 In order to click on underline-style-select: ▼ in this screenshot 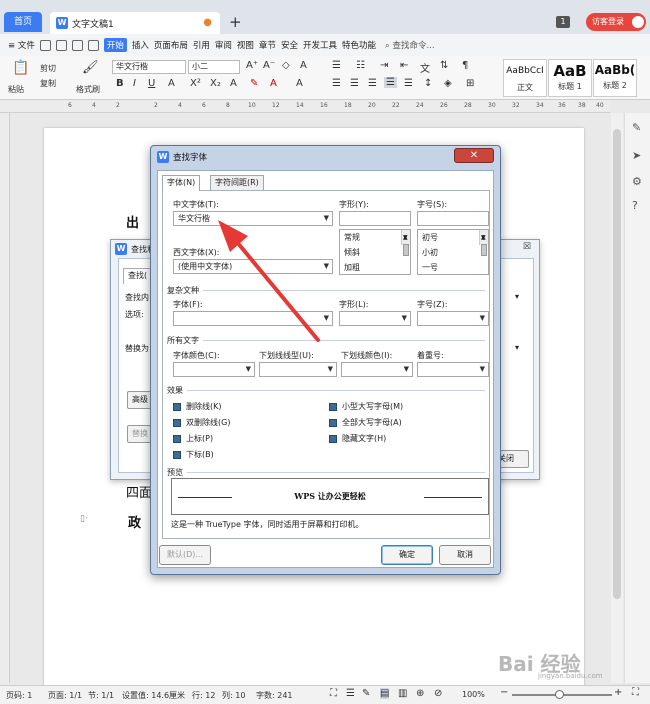, I will do `click(298, 369)`.